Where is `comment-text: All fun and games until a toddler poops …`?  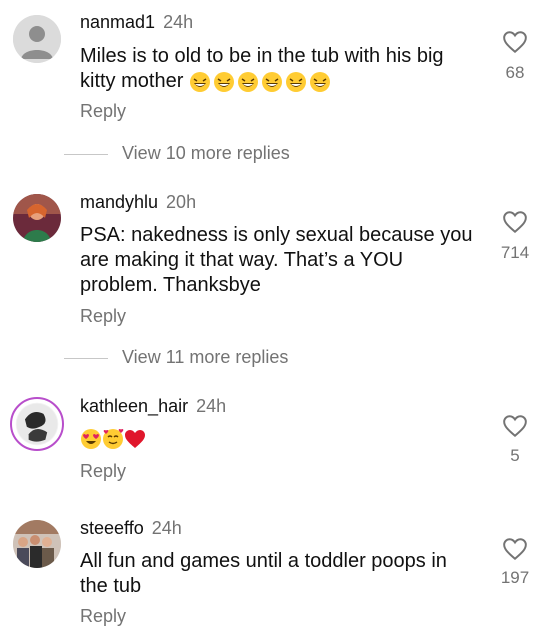
comment-text: All fun and games until a toddler poops … is located at coordinates (263, 573).